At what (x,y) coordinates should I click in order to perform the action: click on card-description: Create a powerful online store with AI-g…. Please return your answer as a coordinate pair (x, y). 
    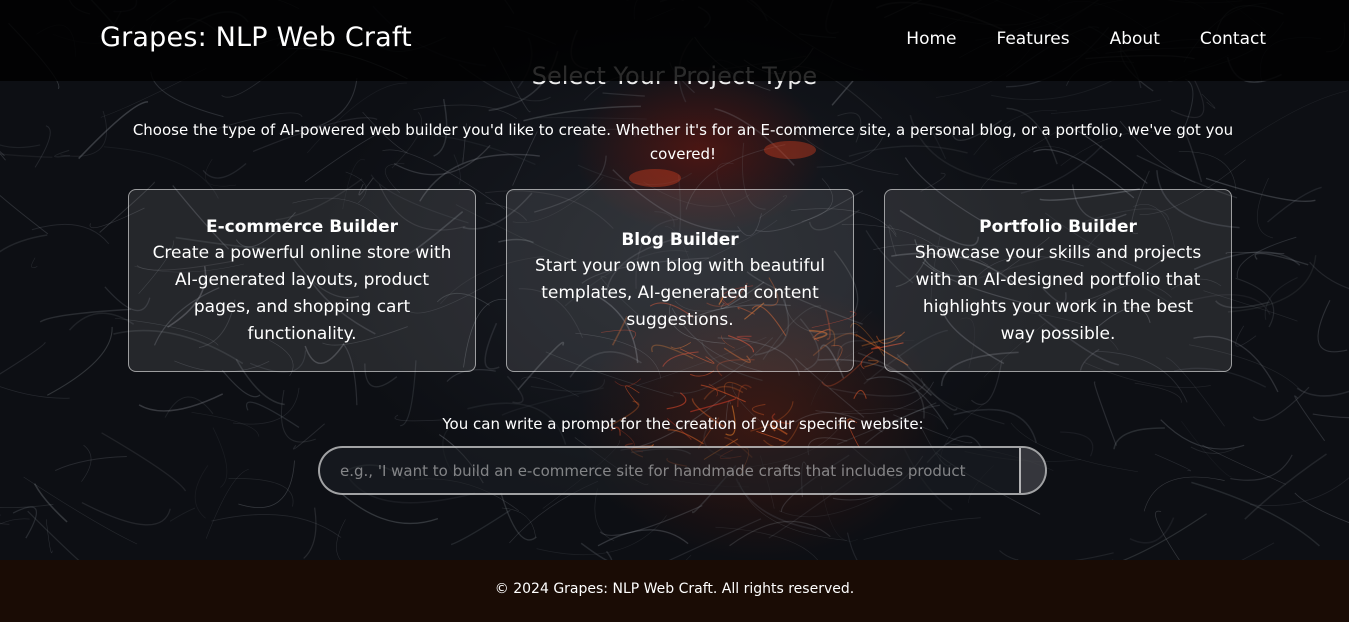
    Looking at the image, I should click on (302, 293).